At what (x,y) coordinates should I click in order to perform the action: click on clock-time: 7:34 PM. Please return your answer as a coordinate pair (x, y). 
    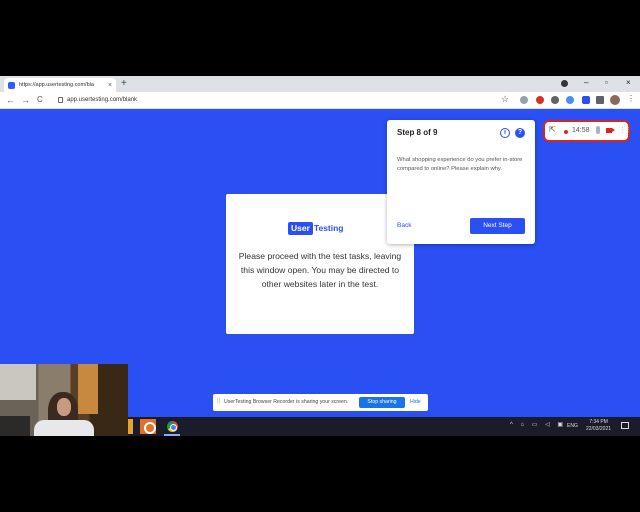
    Looking at the image, I should click on (598, 422).